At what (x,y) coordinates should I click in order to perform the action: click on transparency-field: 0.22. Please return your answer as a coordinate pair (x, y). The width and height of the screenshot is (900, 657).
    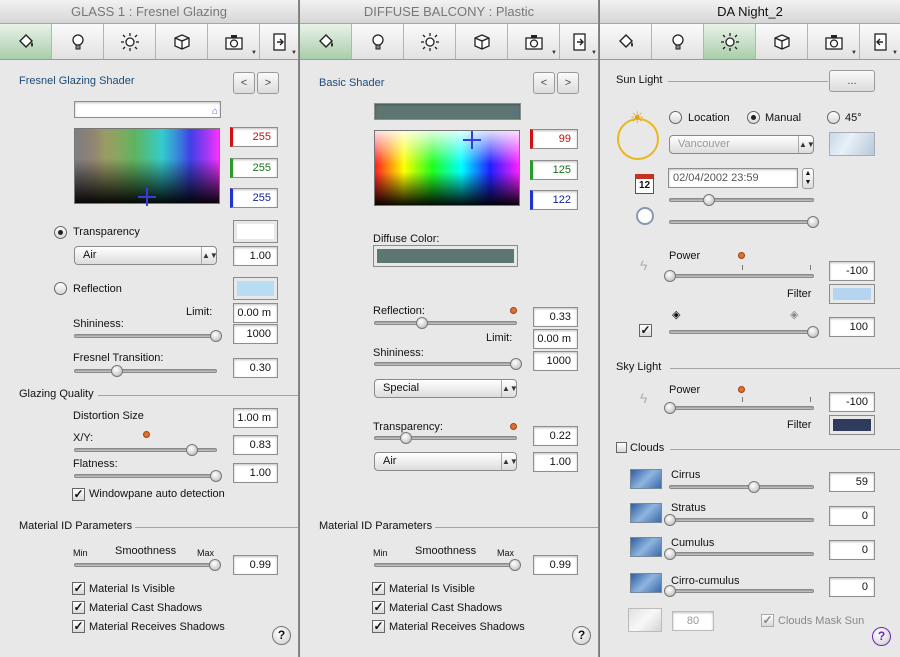
    Looking at the image, I should click on (555, 436).